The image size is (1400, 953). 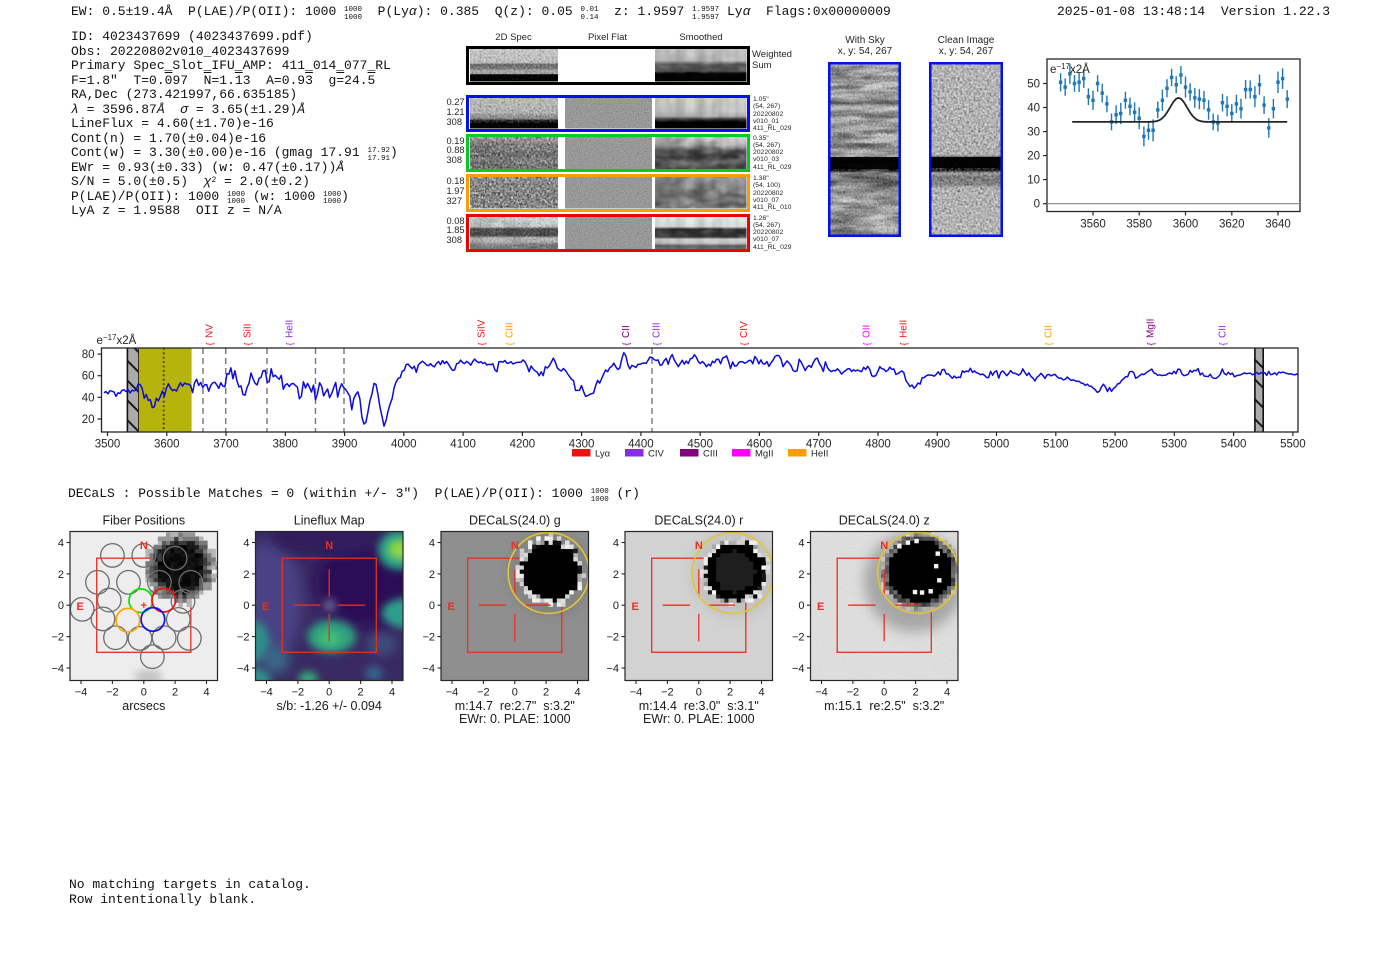 What do you see at coordinates (698, 521) in the screenshot?
I see `svg-text: DECaLS(24.0) r` at bounding box center [698, 521].